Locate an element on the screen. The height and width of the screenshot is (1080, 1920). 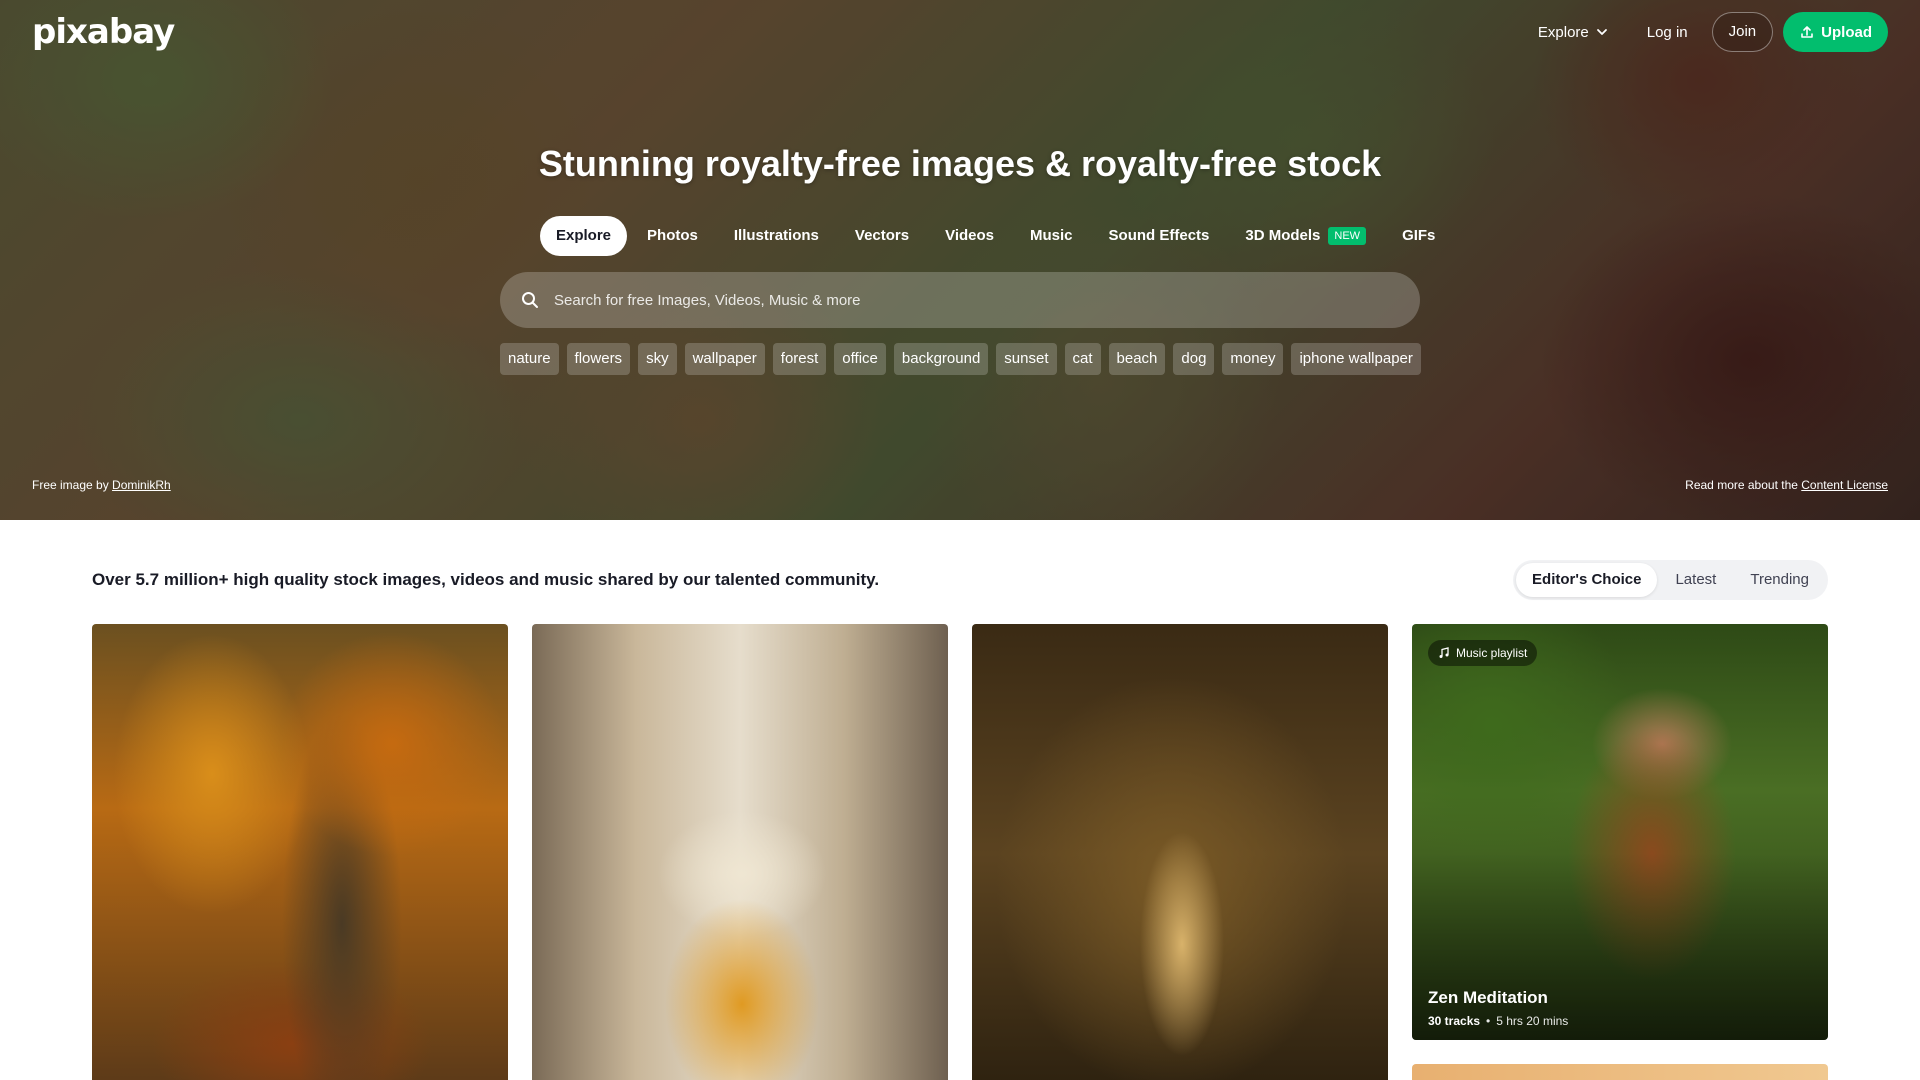
tab-label: GIFs is located at coordinates (1419, 235).